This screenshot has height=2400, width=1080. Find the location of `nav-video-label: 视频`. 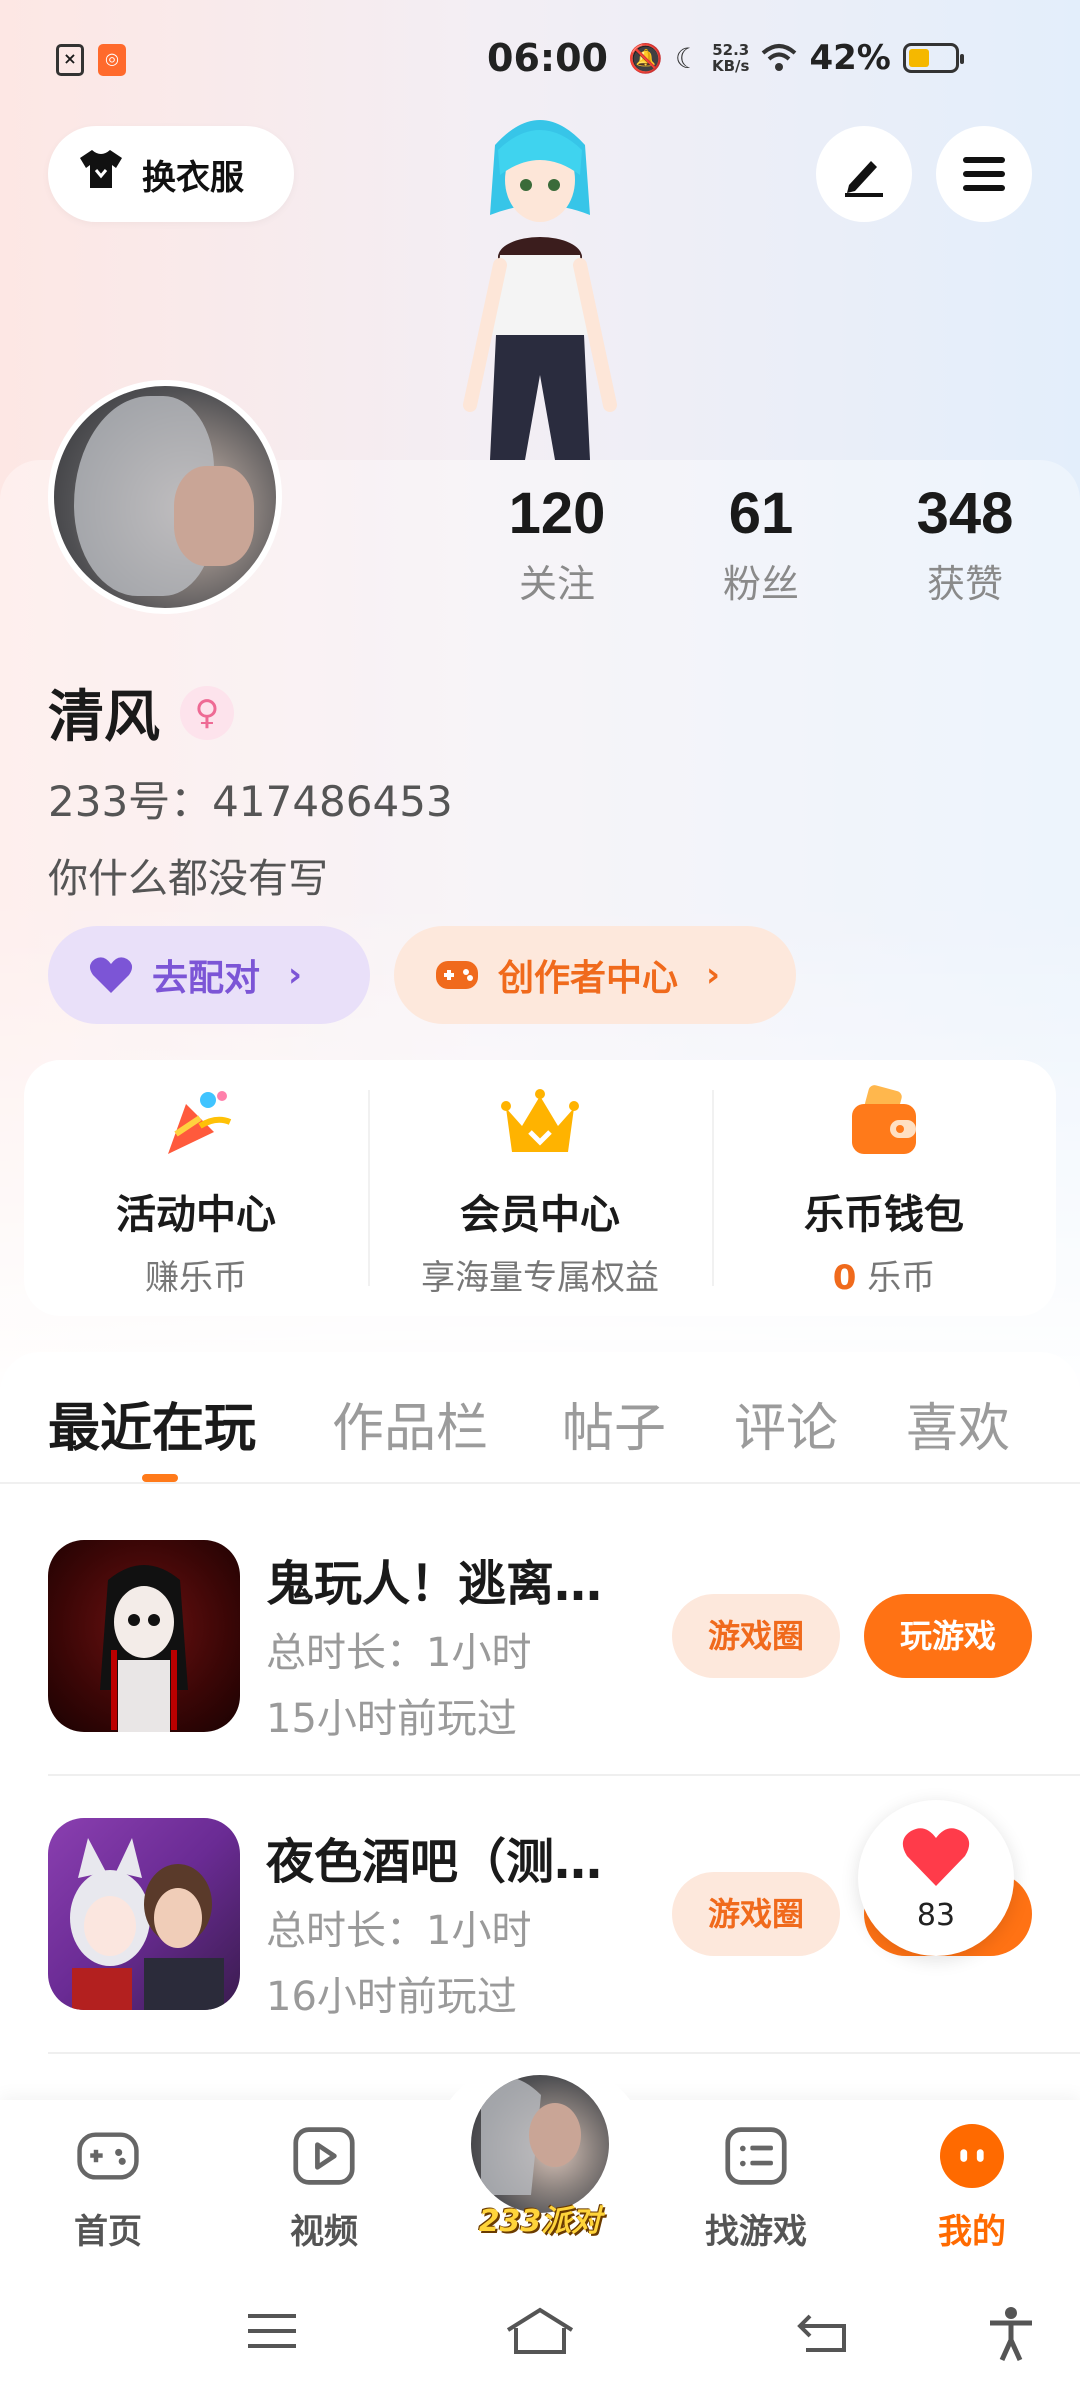

nav-video-label: 视频 is located at coordinates (324, 2232).